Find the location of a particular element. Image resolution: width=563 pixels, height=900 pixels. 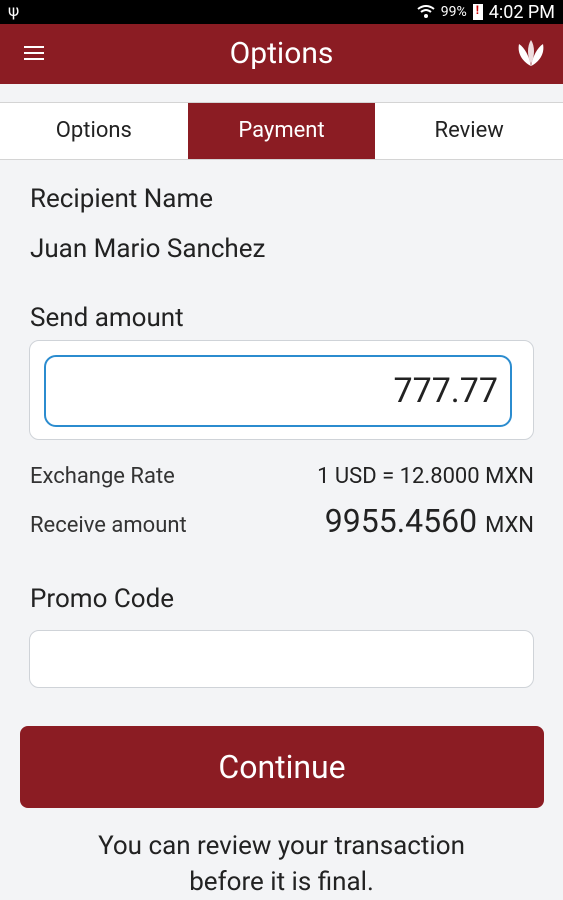

battery-percent: 99% is located at coordinates (453, 12).